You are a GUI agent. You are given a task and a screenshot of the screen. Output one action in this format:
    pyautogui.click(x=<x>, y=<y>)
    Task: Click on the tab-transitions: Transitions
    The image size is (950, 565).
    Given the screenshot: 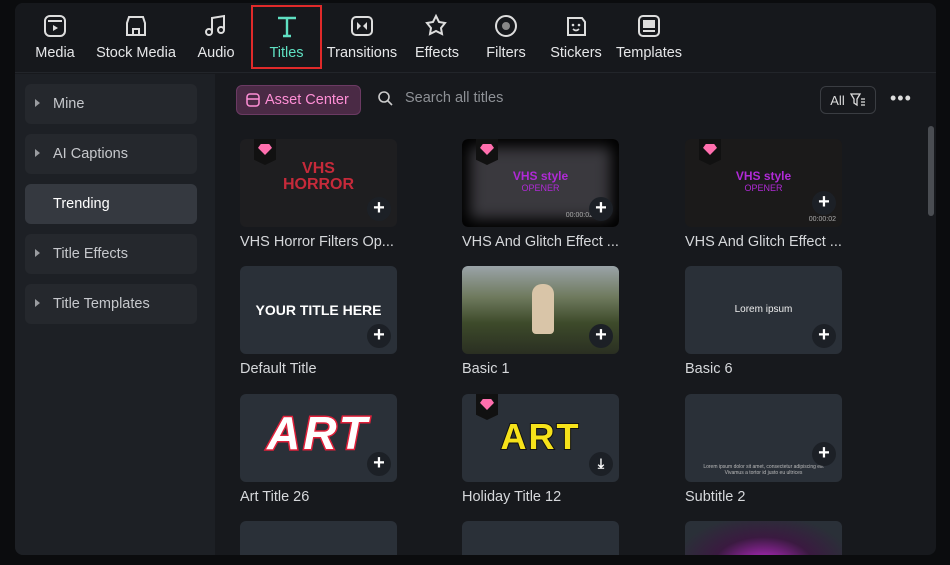 What is the action you would take?
    pyautogui.click(x=362, y=38)
    